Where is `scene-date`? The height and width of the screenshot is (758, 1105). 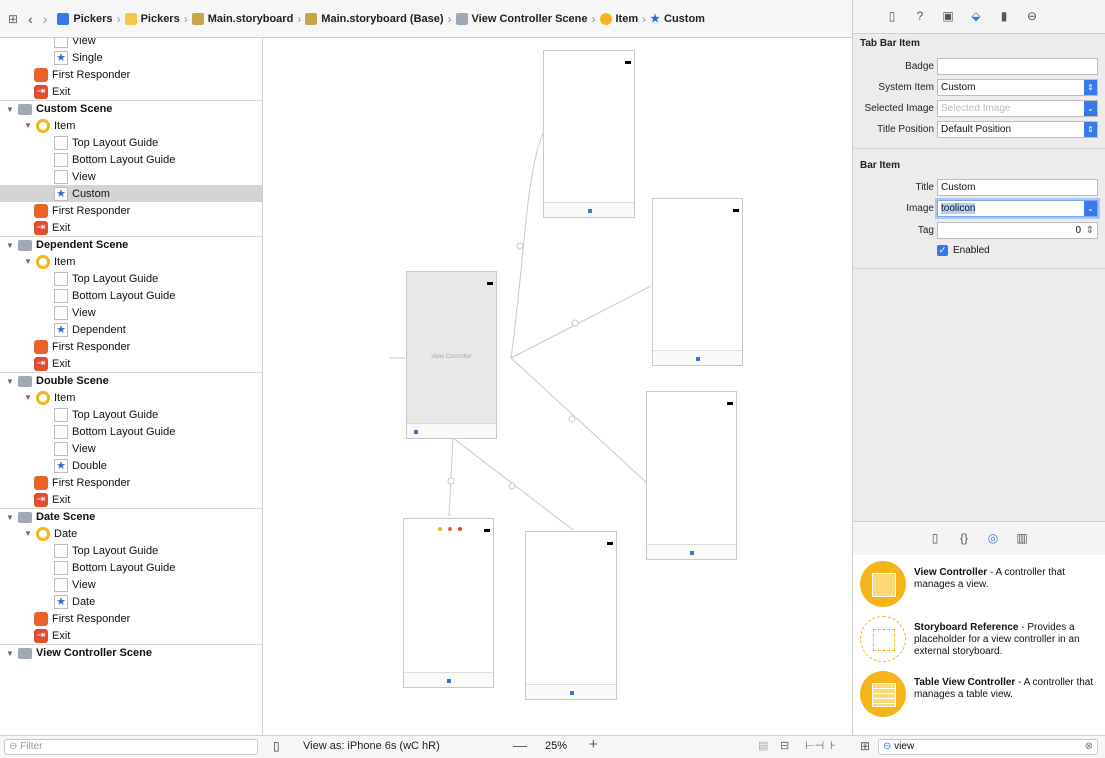 scene-date is located at coordinates (448, 603).